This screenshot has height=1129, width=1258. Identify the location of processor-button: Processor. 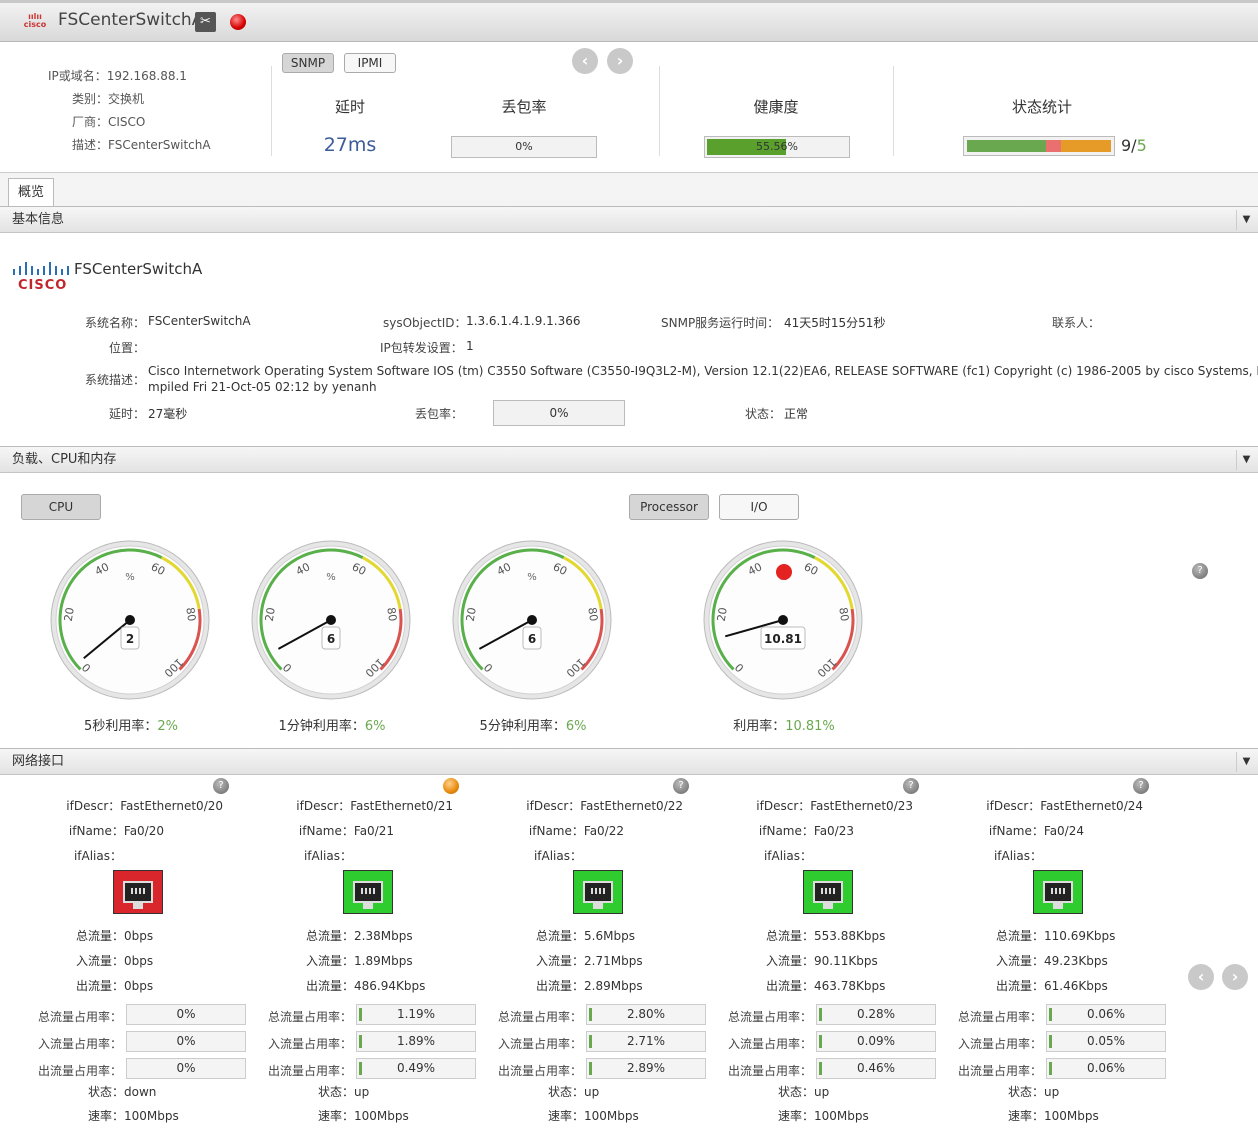
(669, 507).